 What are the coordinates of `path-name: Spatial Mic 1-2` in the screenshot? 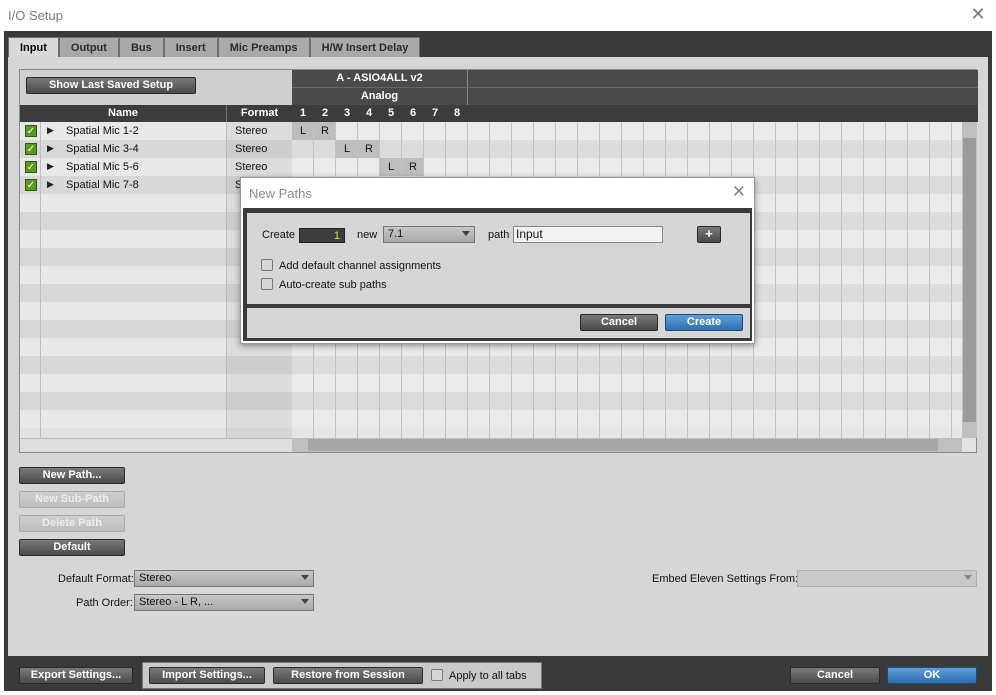 It's located at (102, 131).